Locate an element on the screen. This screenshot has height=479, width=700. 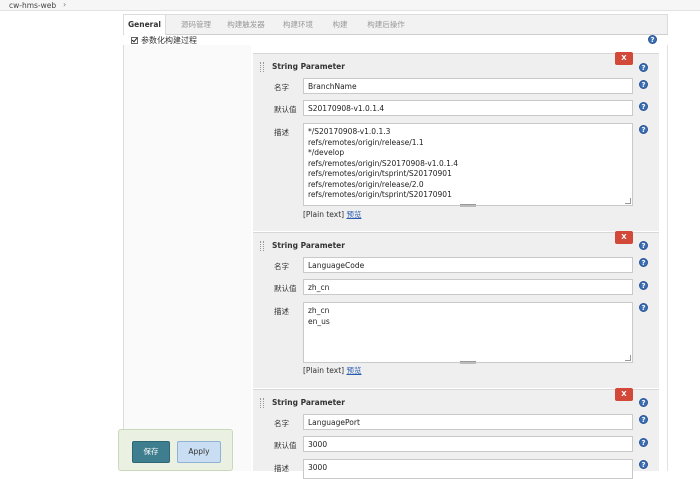
description-line: refs/remotes/origin/release/1.1 is located at coordinates (366, 142).